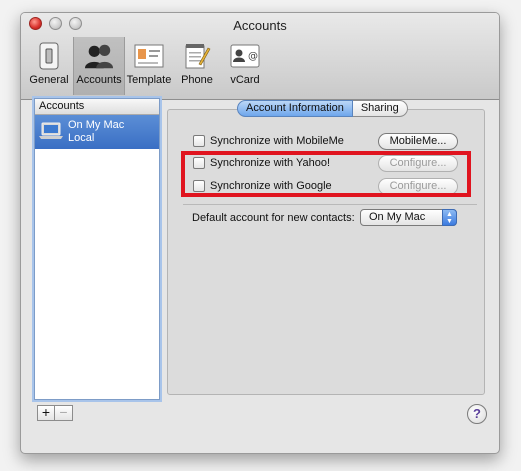  What do you see at coordinates (477, 414) in the screenshot?
I see `help-button: ?` at bounding box center [477, 414].